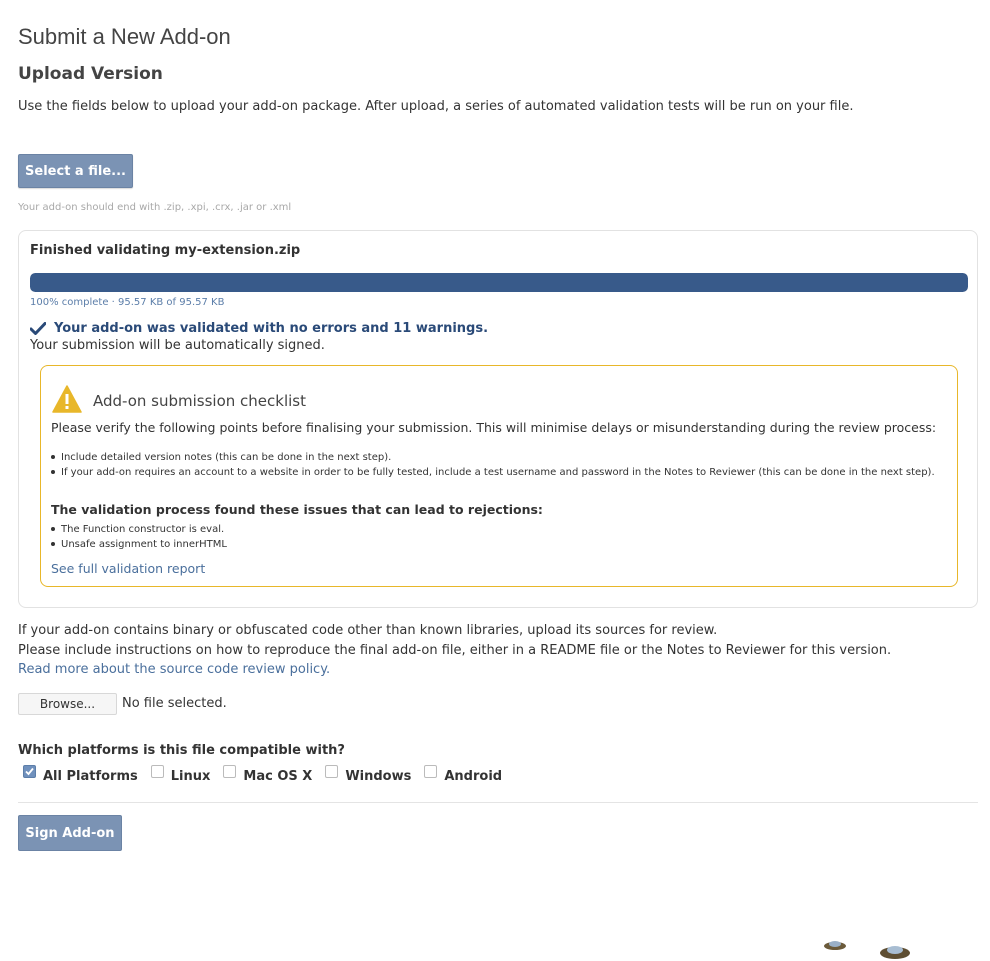  What do you see at coordinates (496, 544) in the screenshot?
I see `list-item: Unsafe assignment to innerHTML` at bounding box center [496, 544].